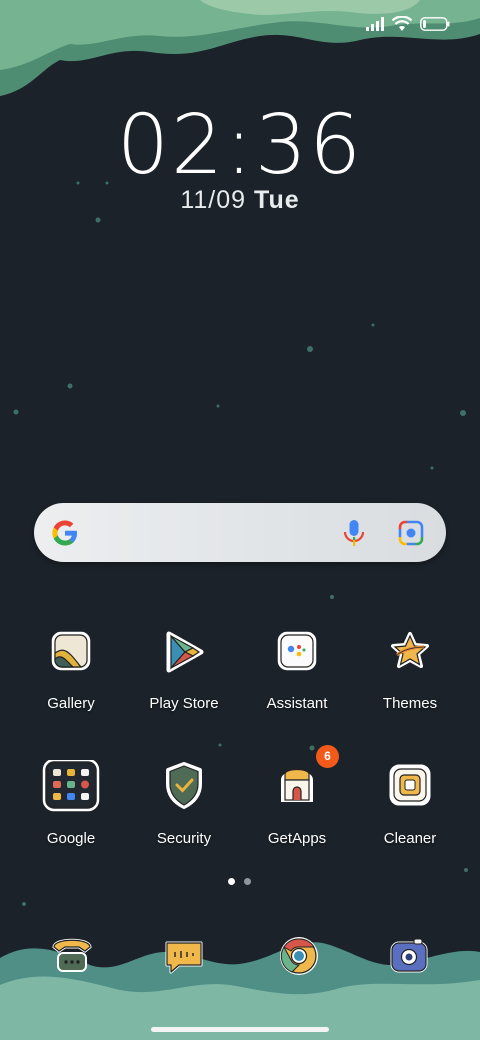 This screenshot has width=480, height=1040. Describe the element at coordinates (184, 838) in the screenshot. I see `app-label: Security` at that location.